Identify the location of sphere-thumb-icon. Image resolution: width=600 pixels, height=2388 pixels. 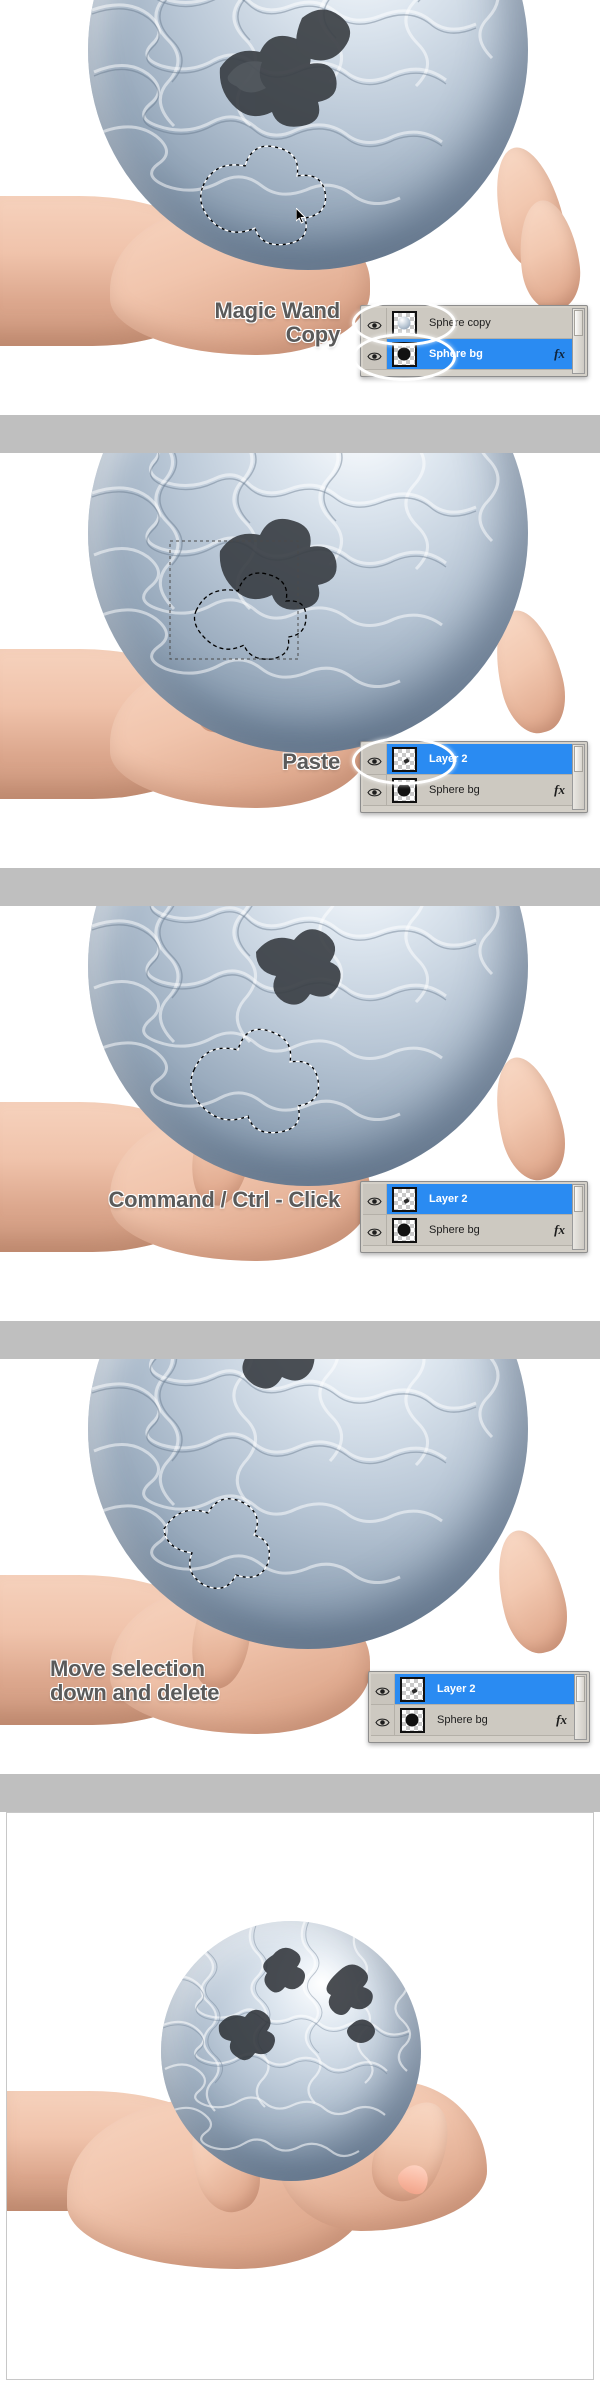
(404, 323).